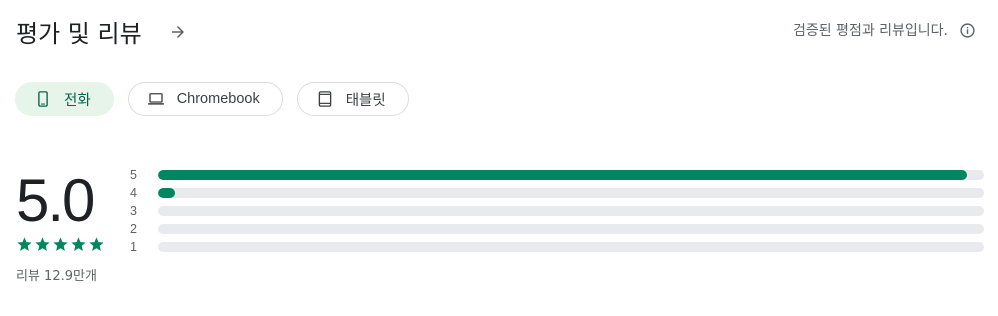 The width and height of the screenshot is (998, 316). Describe the element at coordinates (365, 100) in the screenshot. I see `chip-label: 태블릿` at that location.